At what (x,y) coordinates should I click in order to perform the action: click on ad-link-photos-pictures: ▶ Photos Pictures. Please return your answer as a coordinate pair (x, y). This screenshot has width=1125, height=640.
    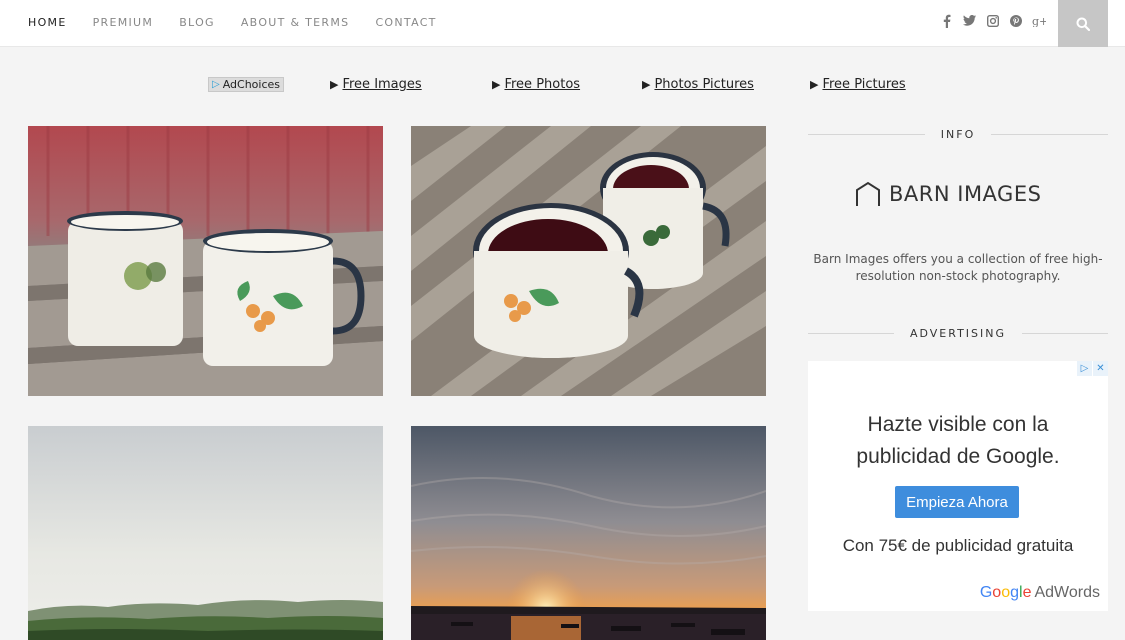
    Looking at the image, I should click on (698, 84).